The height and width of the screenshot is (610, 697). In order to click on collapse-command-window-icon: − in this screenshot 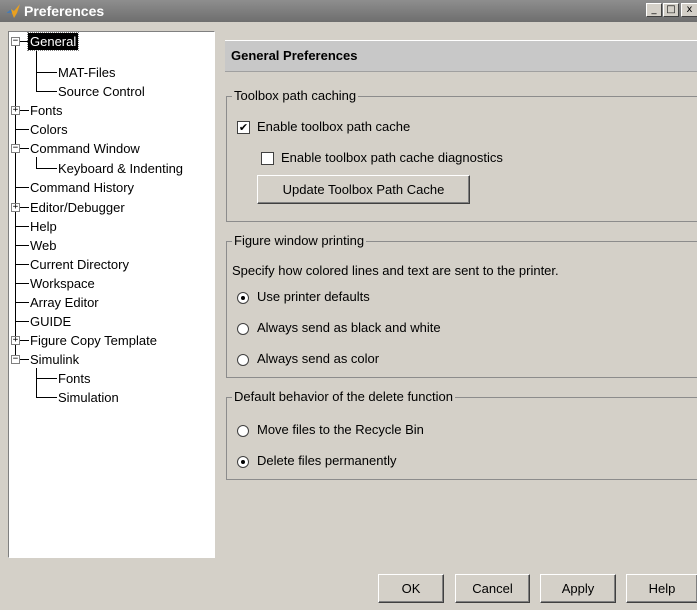, I will do `click(15, 148)`.